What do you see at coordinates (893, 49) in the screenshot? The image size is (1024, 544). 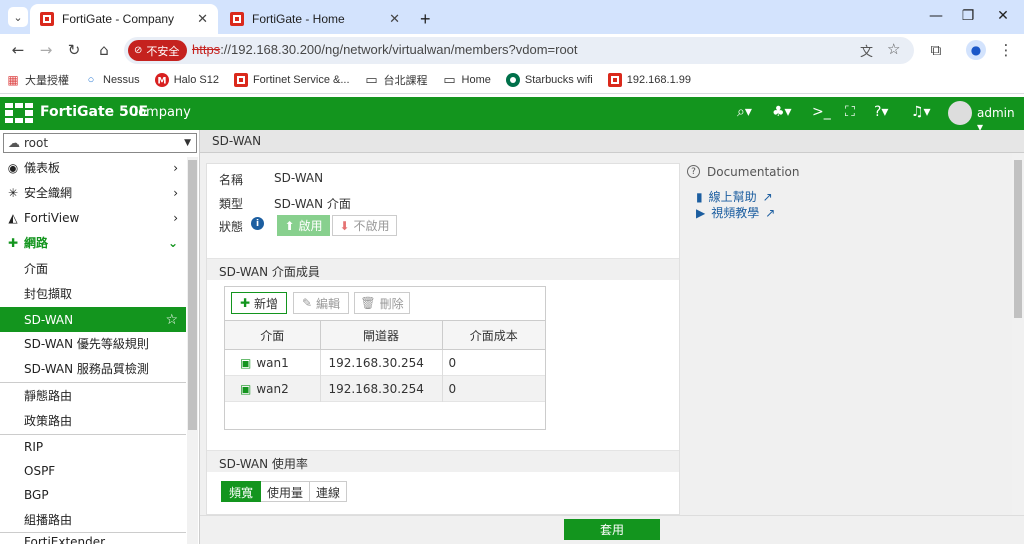 I see `bookmark-star-icon: ☆` at bounding box center [893, 49].